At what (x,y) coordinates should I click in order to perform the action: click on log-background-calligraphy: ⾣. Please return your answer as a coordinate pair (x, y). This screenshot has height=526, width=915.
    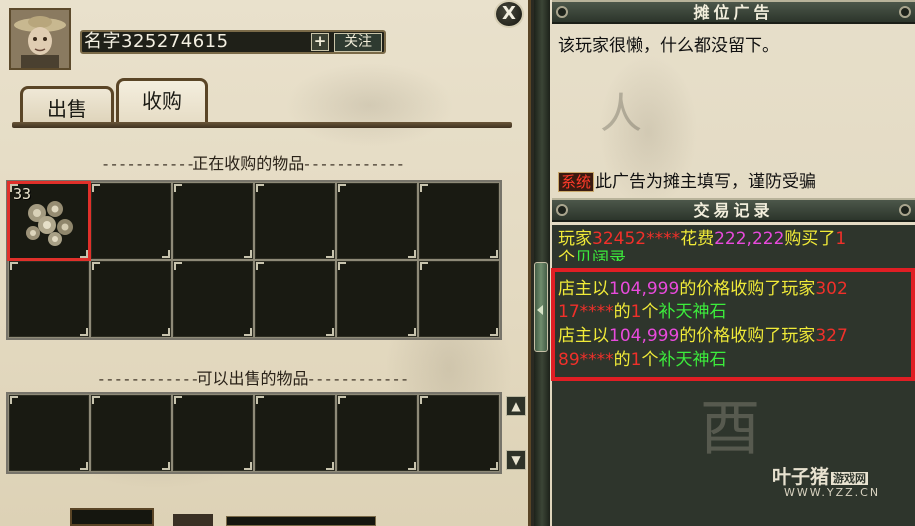
    Looking at the image, I should click on (730, 429).